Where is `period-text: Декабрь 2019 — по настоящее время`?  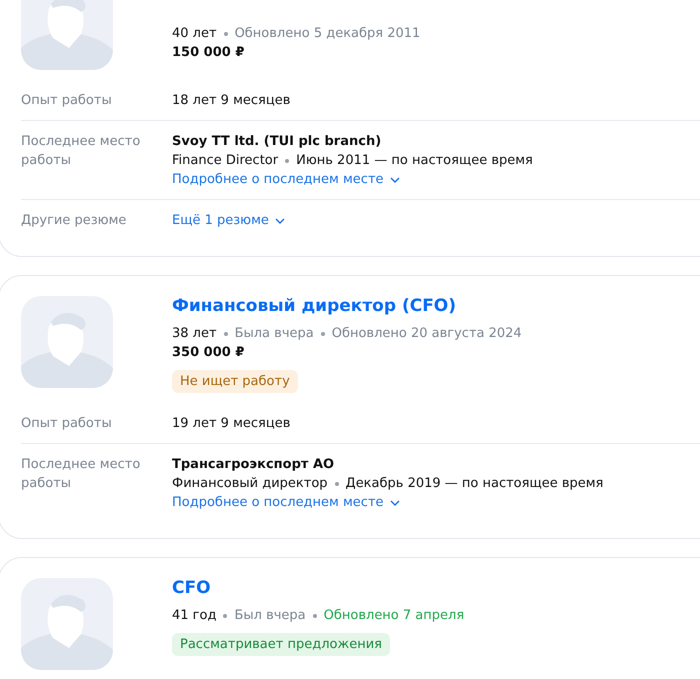 period-text: Декабрь 2019 — по настоящее время is located at coordinates (475, 484).